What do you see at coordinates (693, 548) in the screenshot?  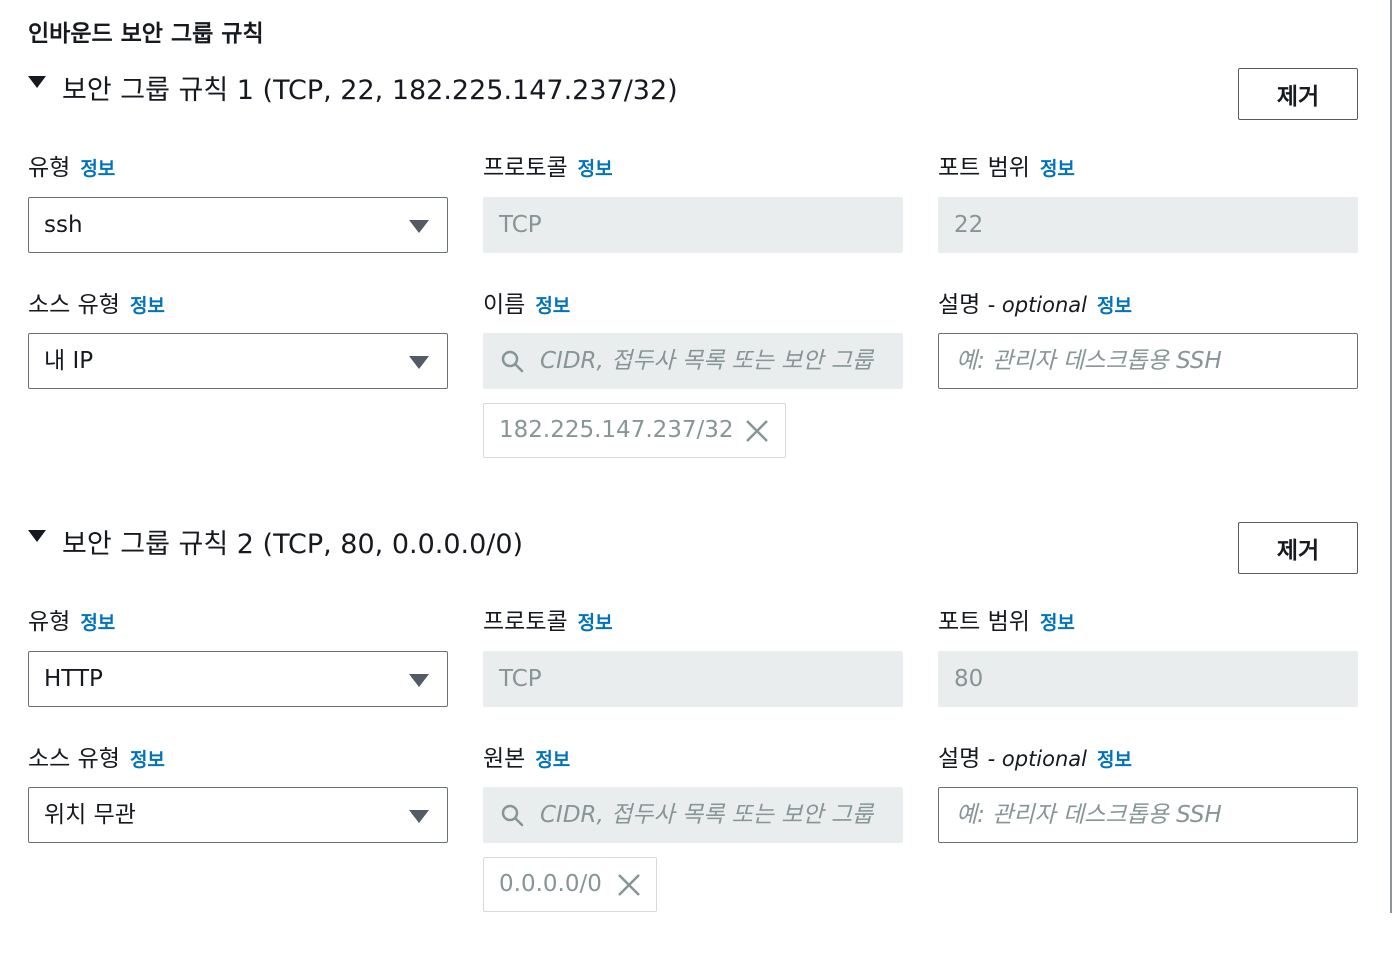 I see `rule-header: 보안 그룹 규칙 2 (TCP, 80, 0.0.0.0/0) 제거` at bounding box center [693, 548].